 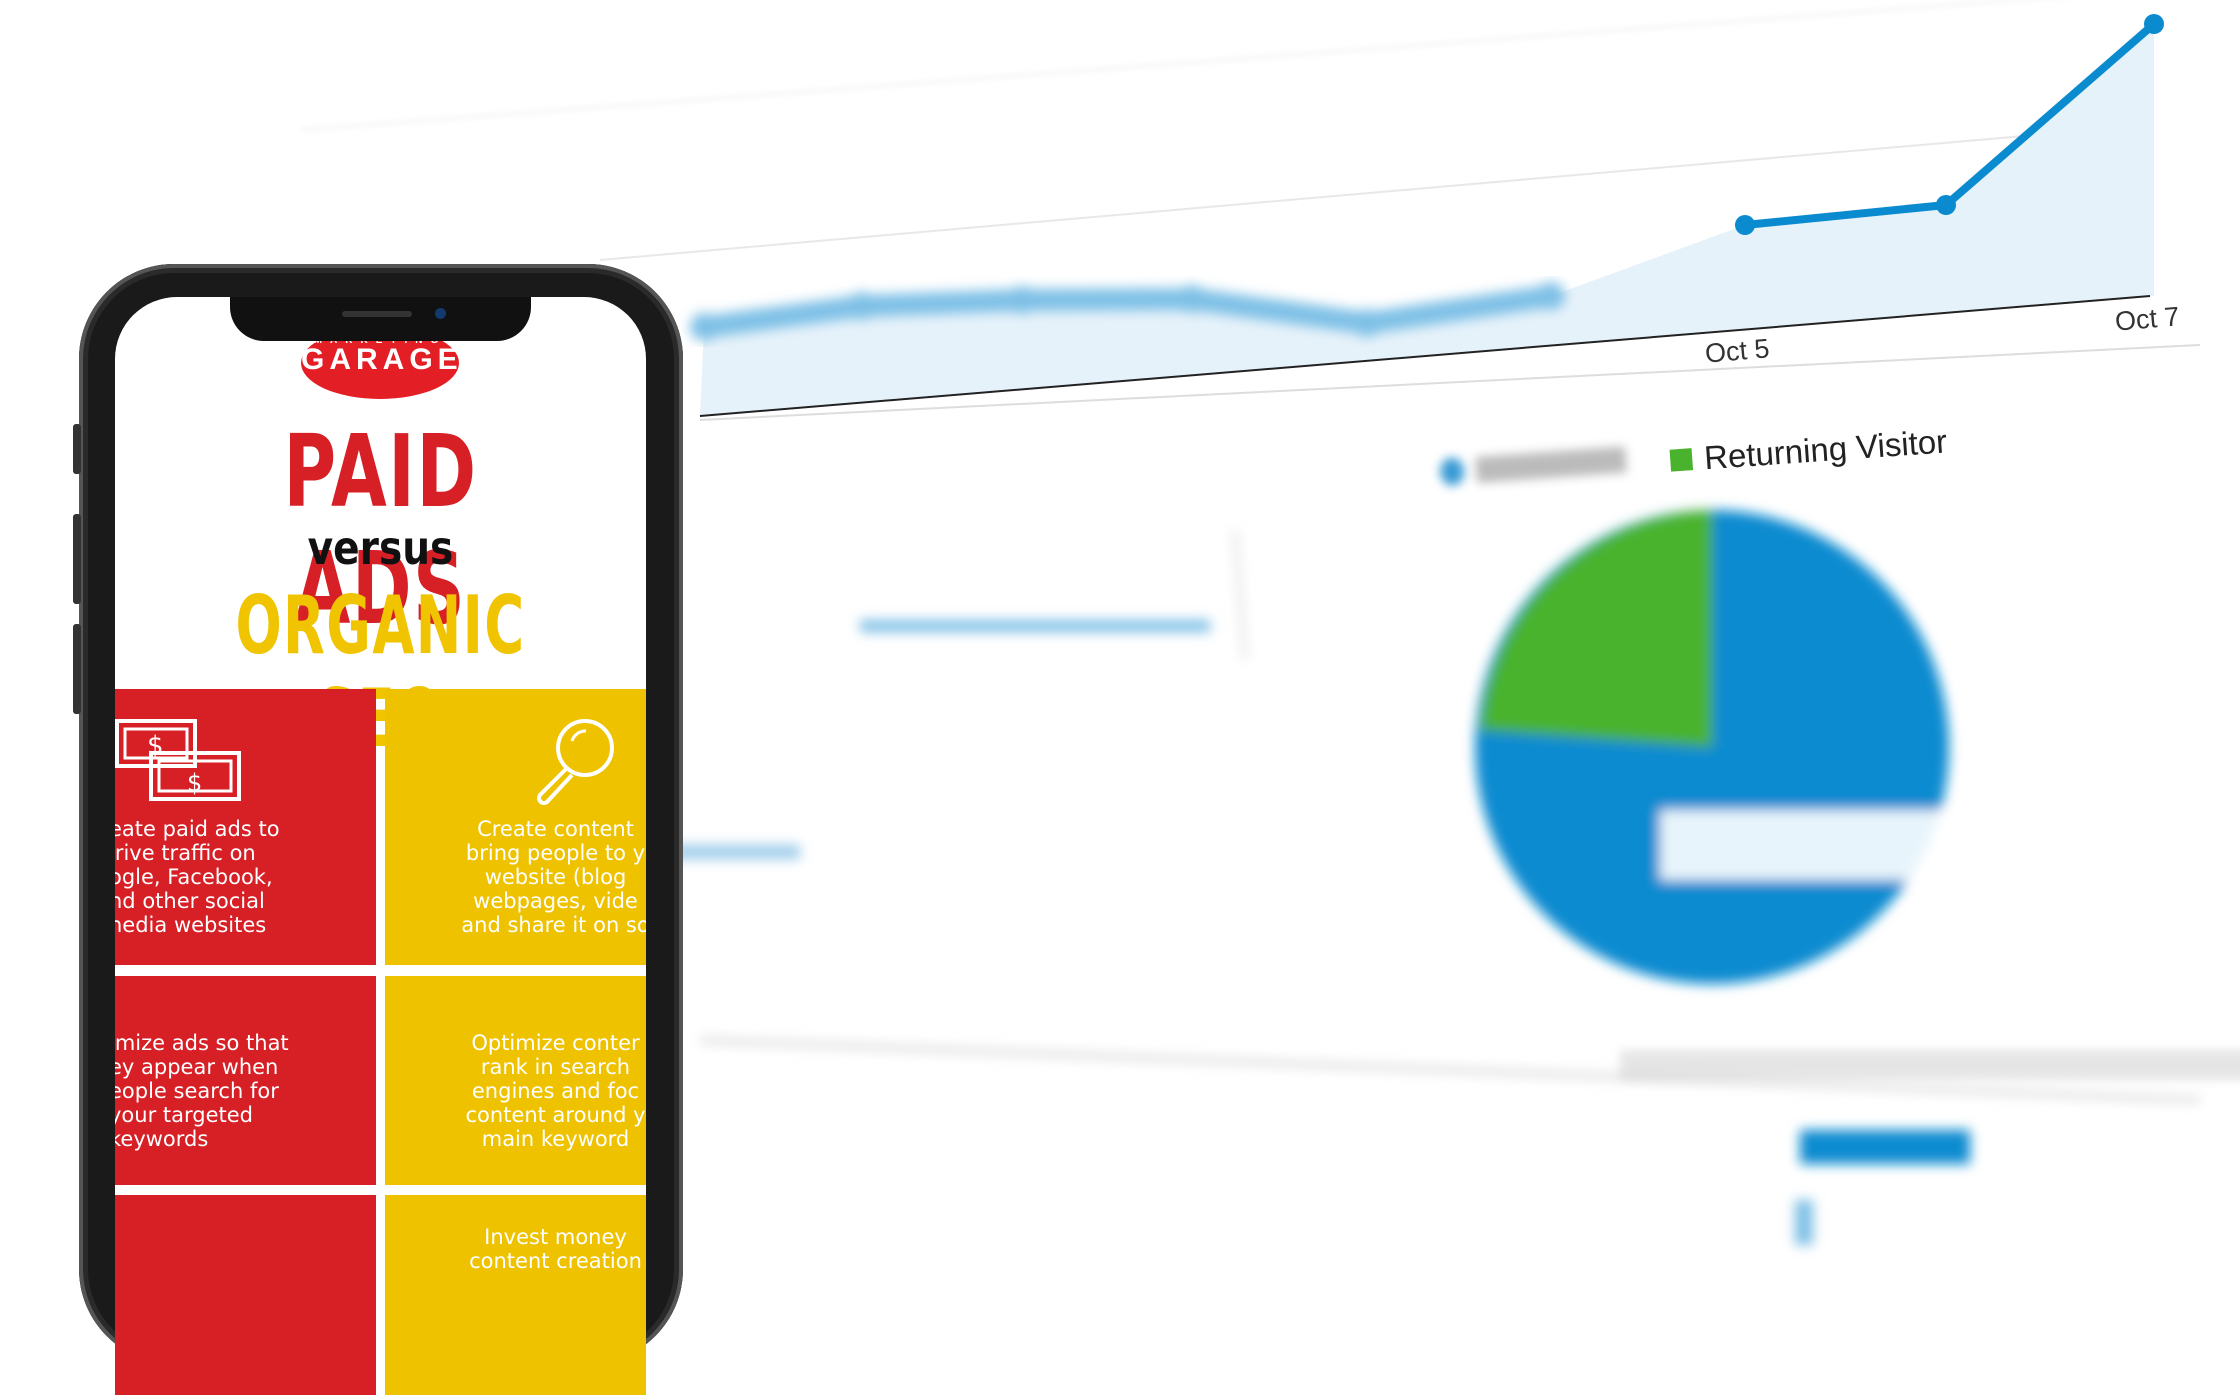 I want to click on cell-text-line: ogle, Facebook,, so click(x=194, y=877).